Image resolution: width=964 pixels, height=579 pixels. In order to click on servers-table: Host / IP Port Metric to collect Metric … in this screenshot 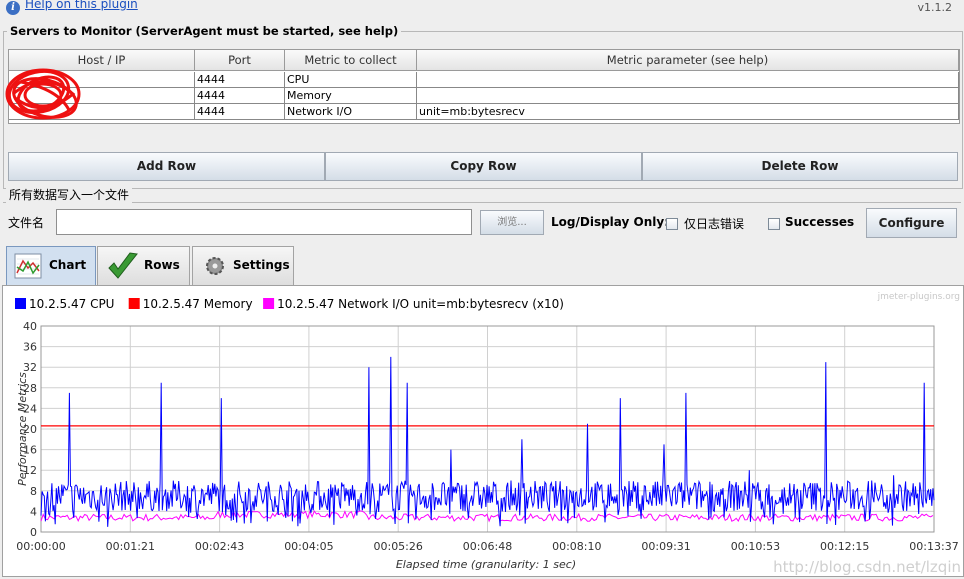, I will do `click(482, 86)`.